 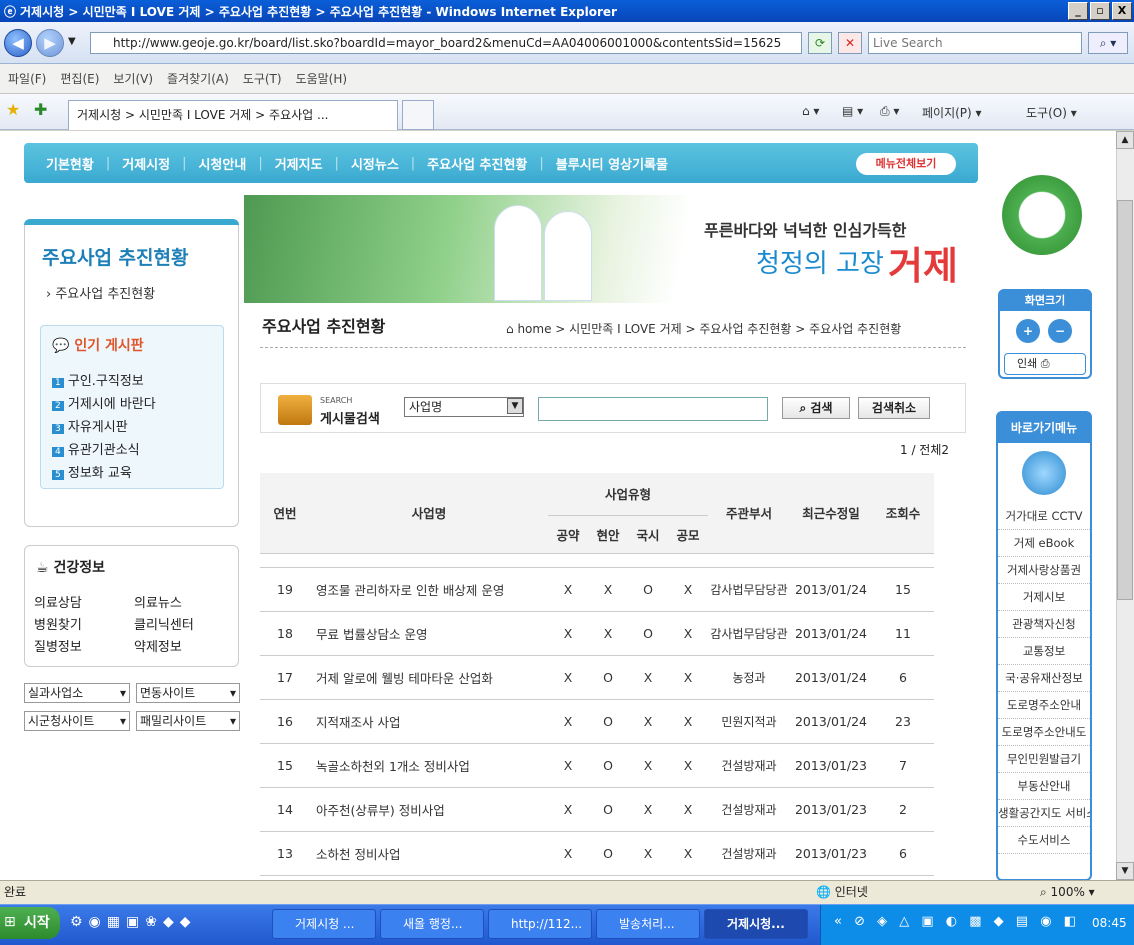 I want to click on refresh-icon: ⟳, so click(x=820, y=43).